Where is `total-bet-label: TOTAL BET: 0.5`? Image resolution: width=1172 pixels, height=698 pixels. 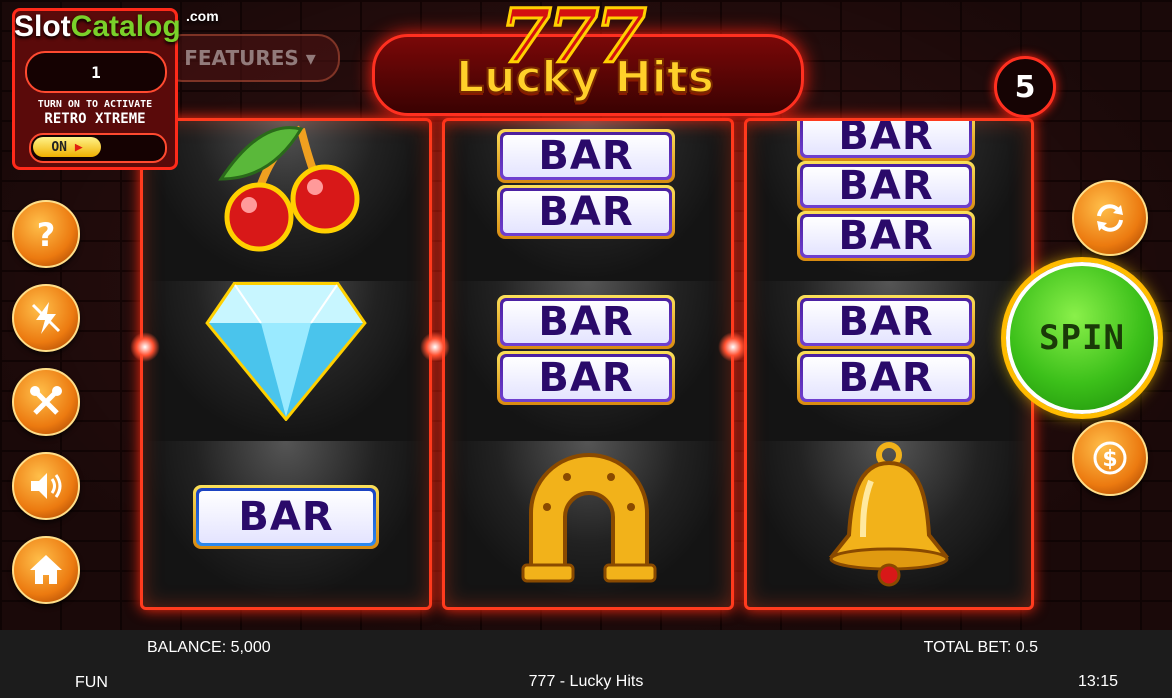
total-bet-label: TOTAL BET: 0.5 is located at coordinates (980, 647).